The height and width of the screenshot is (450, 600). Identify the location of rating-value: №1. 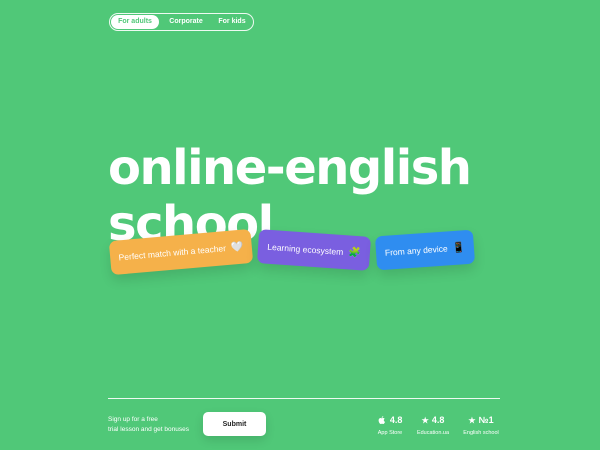
(486, 420).